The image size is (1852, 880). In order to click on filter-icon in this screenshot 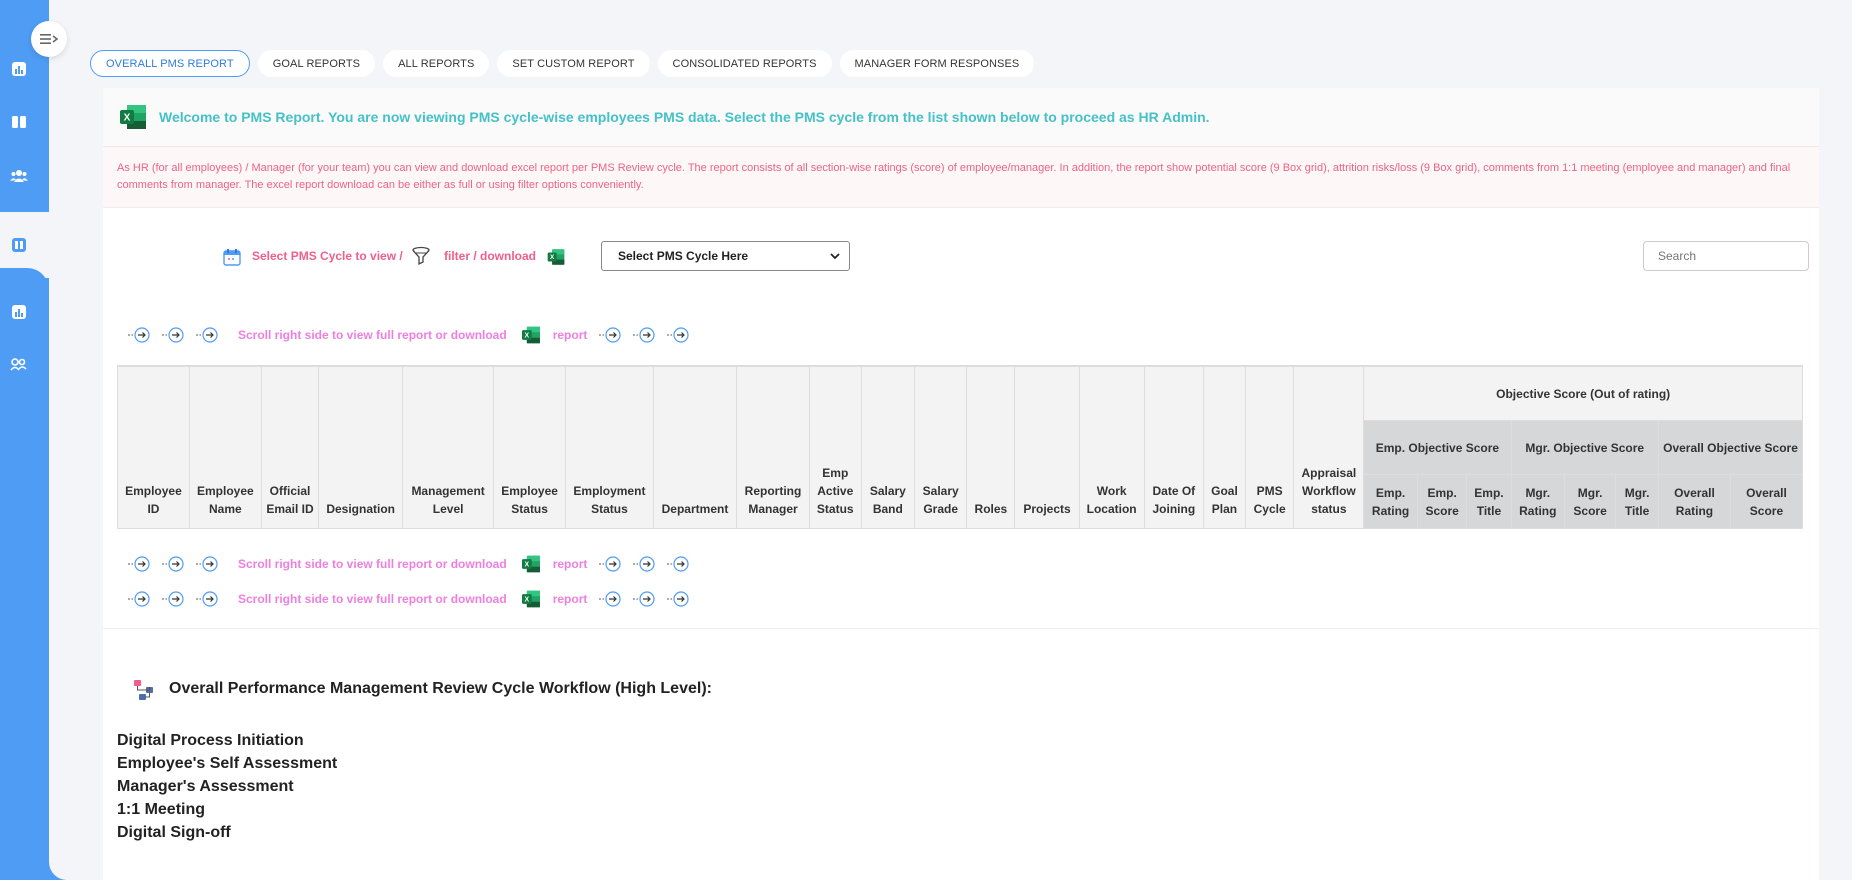, I will do `click(421, 256)`.